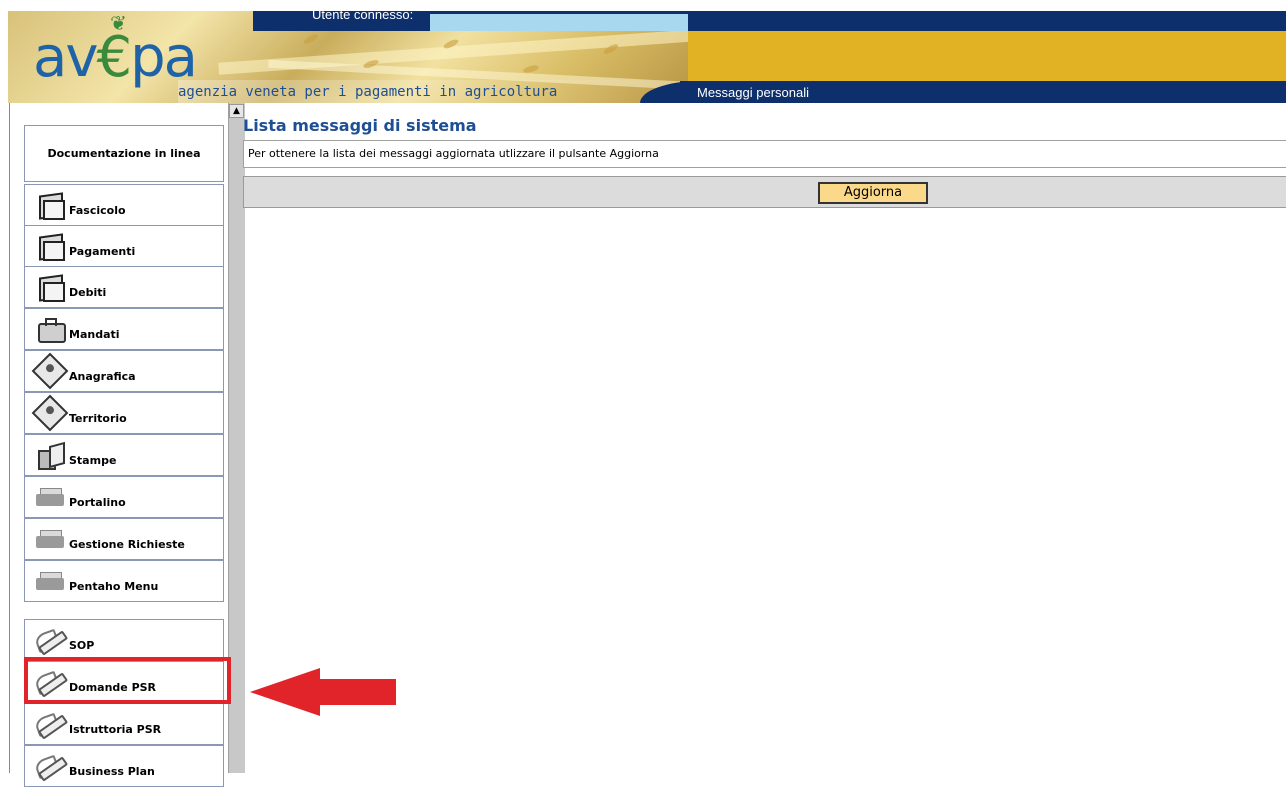 The image size is (1286, 787). I want to click on sidebar-item-label: Pentaho Menu, so click(114, 586).